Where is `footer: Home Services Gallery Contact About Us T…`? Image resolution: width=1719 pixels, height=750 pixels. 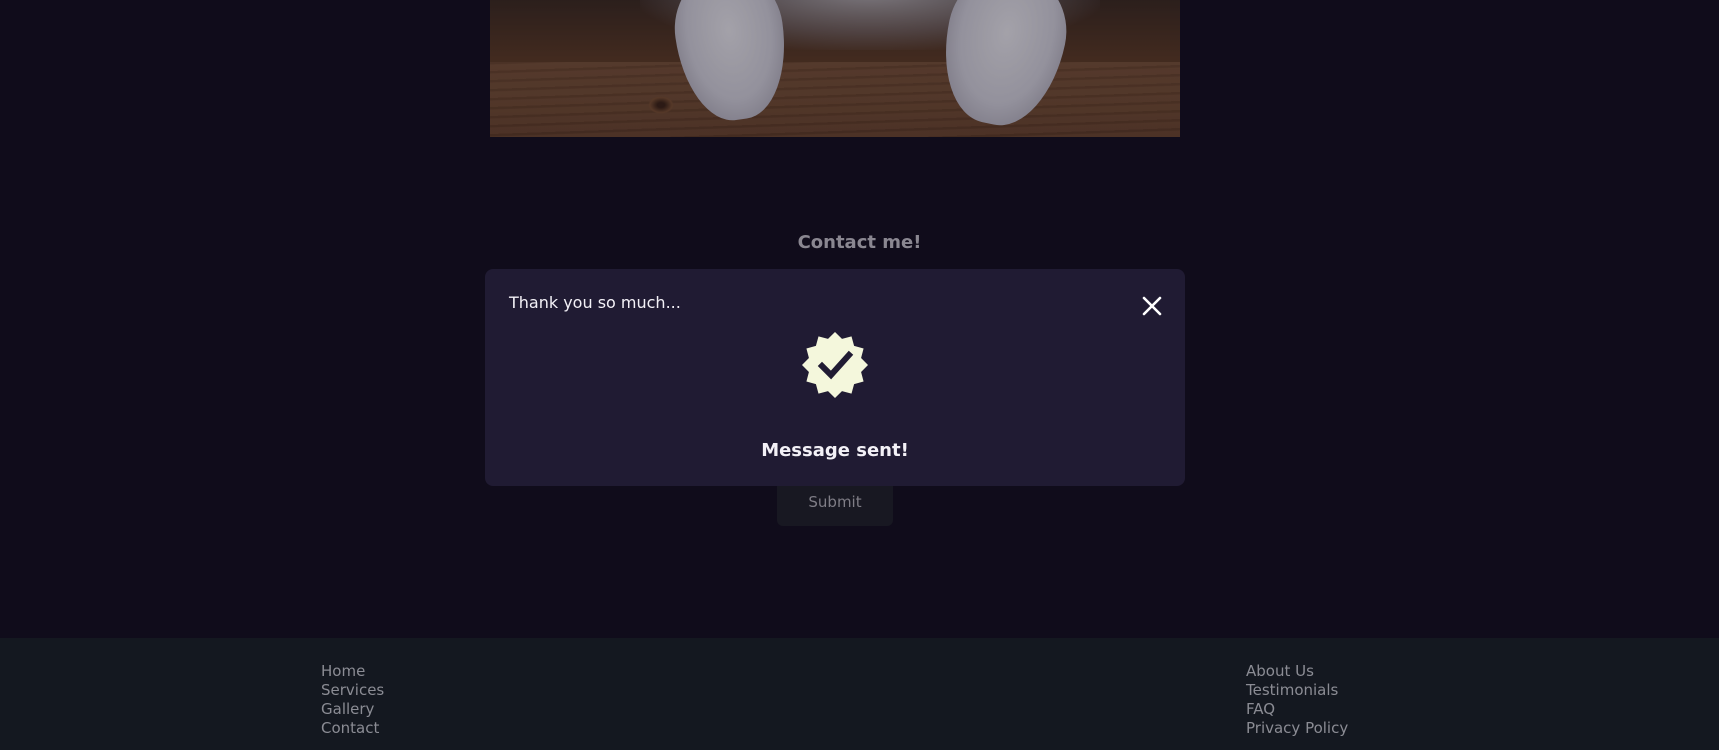
footer: Home Services Gallery Contact About Us T… is located at coordinates (859, 694).